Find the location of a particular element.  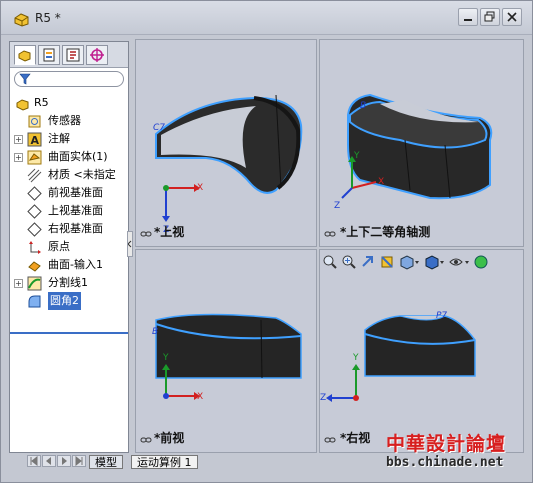

last-tab-button is located at coordinates (79, 461).